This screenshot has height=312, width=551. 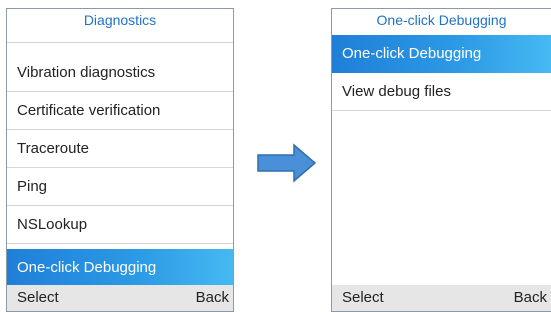 What do you see at coordinates (287, 163) in the screenshot?
I see `right-arrow-icon` at bounding box center [287, 163].